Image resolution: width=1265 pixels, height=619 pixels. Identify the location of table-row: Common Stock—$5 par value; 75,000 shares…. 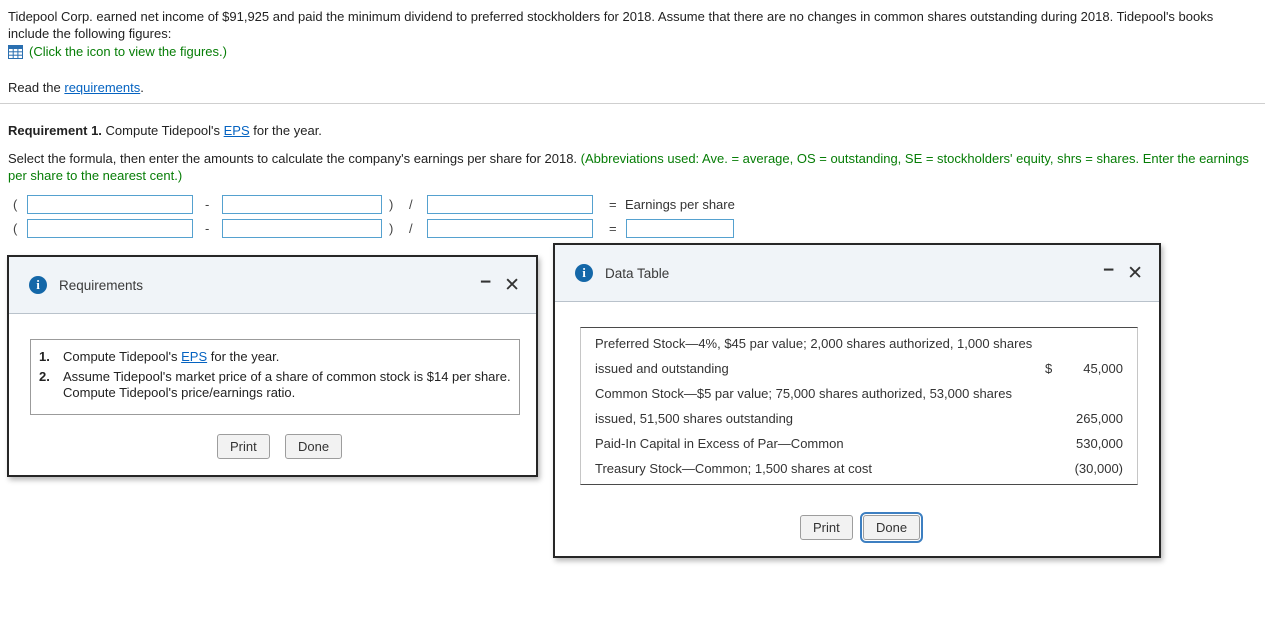
(859, 393).